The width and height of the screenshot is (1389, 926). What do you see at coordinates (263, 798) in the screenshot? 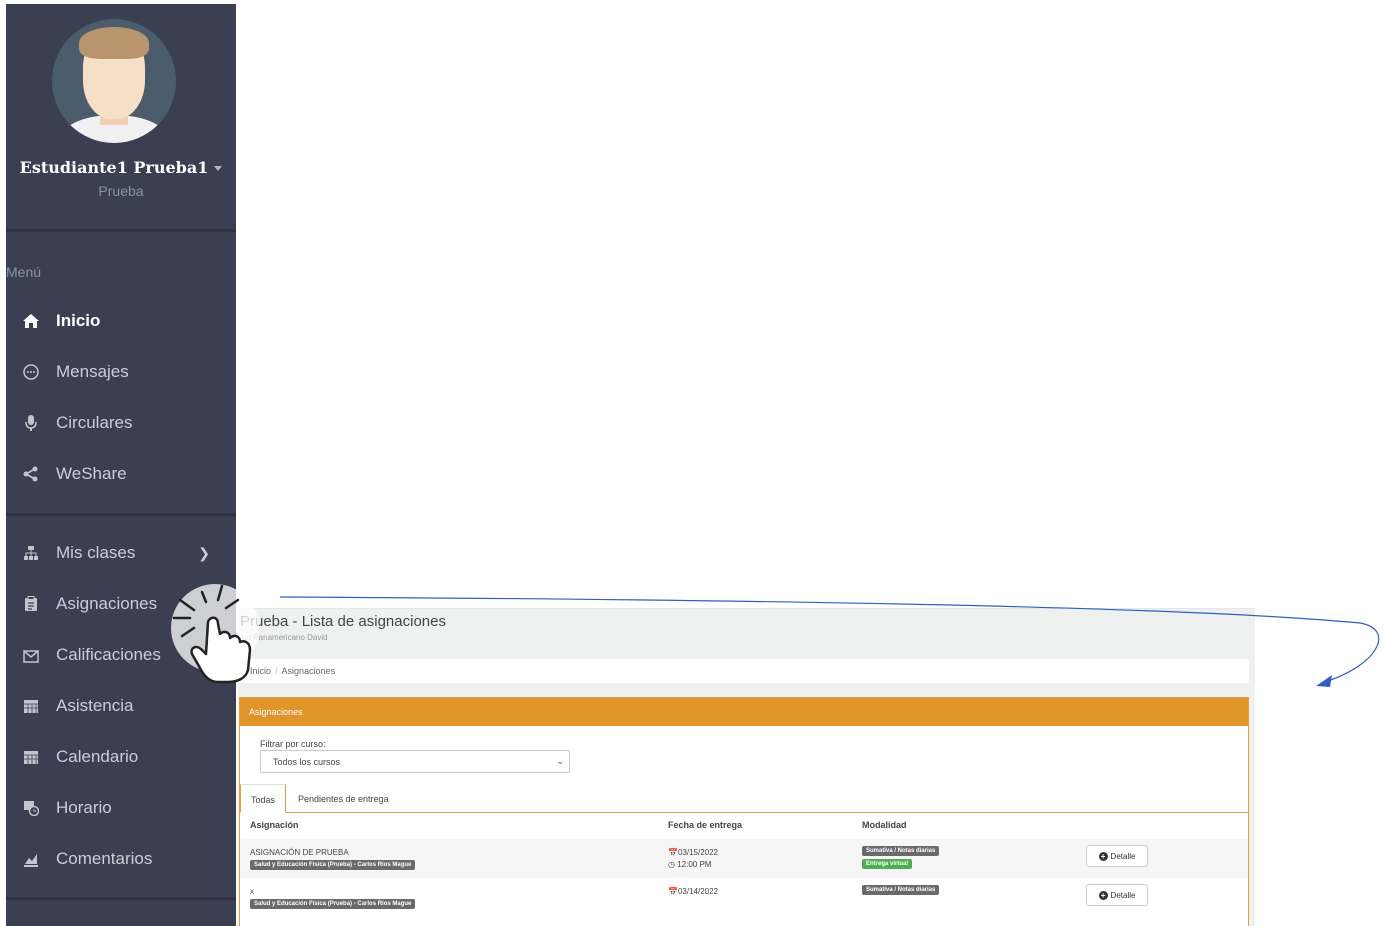
I see `tab-todas: Todas` at bounding box center [263, 798].